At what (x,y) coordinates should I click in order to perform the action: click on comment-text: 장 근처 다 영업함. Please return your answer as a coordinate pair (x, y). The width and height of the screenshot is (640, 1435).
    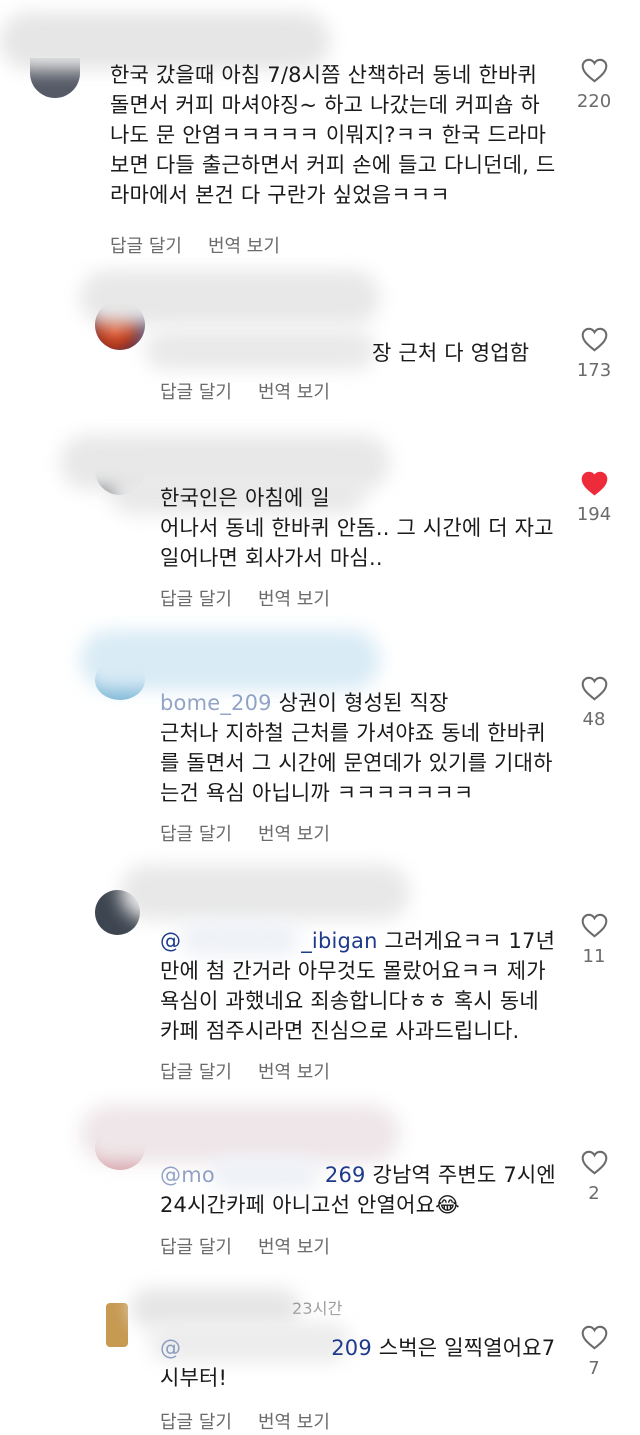
    Looking at the image, I should click on (451, 353).